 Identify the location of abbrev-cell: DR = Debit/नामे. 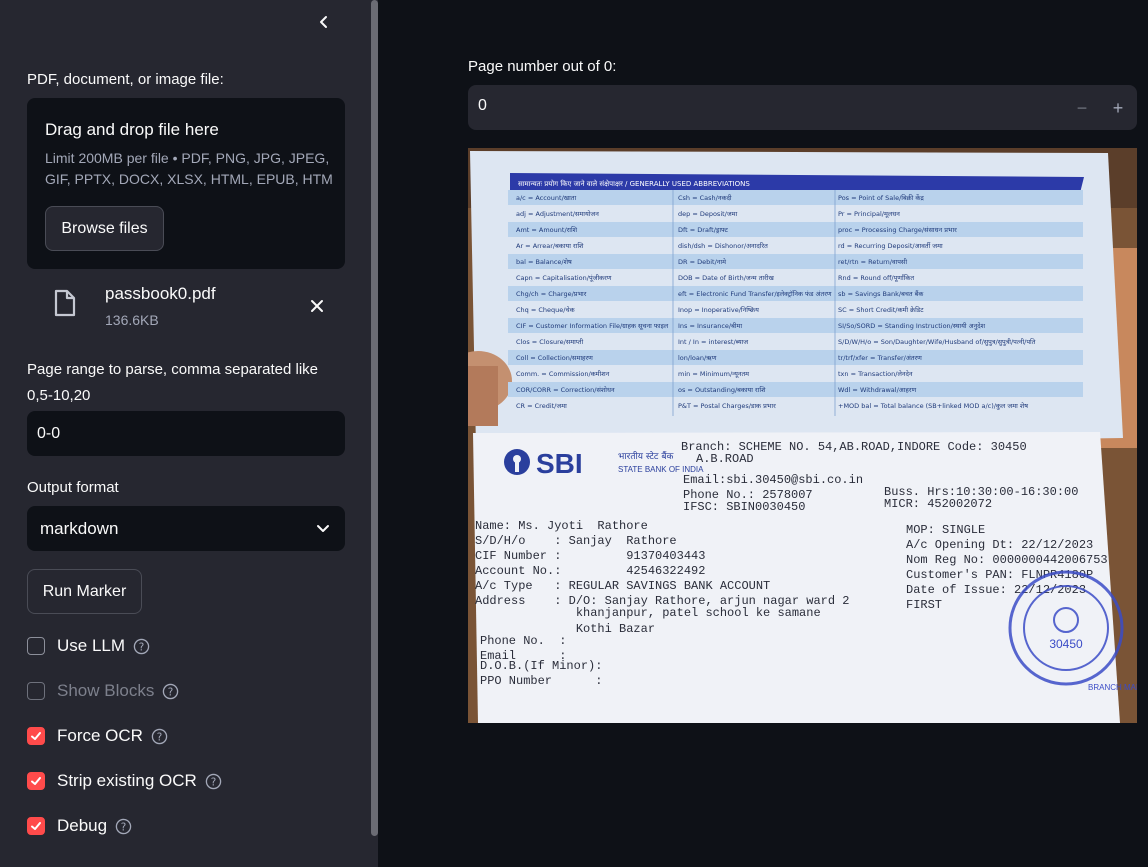
(702, 262).